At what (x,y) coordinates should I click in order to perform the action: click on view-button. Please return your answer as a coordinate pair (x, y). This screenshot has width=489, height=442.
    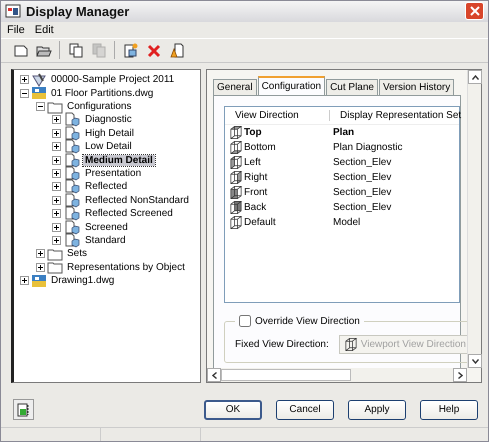
    Looking at the image, I should click on (23, 409).